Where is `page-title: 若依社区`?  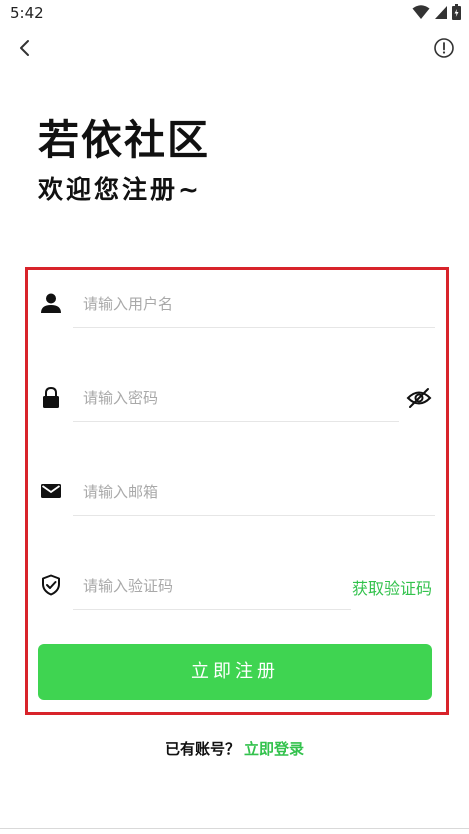
page-title: 若依社区 is located at coordinates (124, 140).